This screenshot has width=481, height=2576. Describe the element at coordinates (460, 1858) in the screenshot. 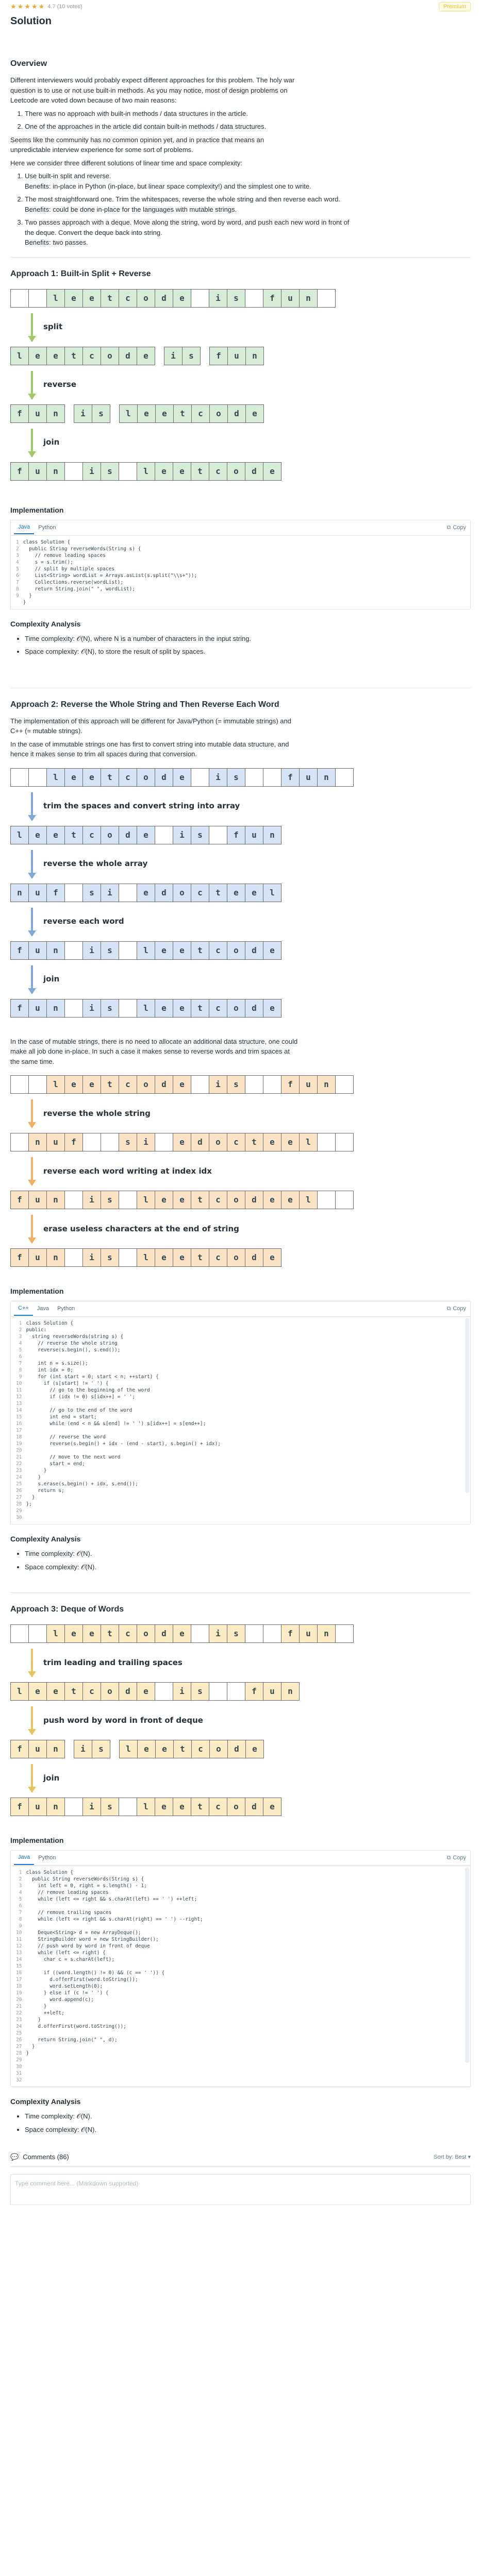

I see `copy-label: Copy` at that location.